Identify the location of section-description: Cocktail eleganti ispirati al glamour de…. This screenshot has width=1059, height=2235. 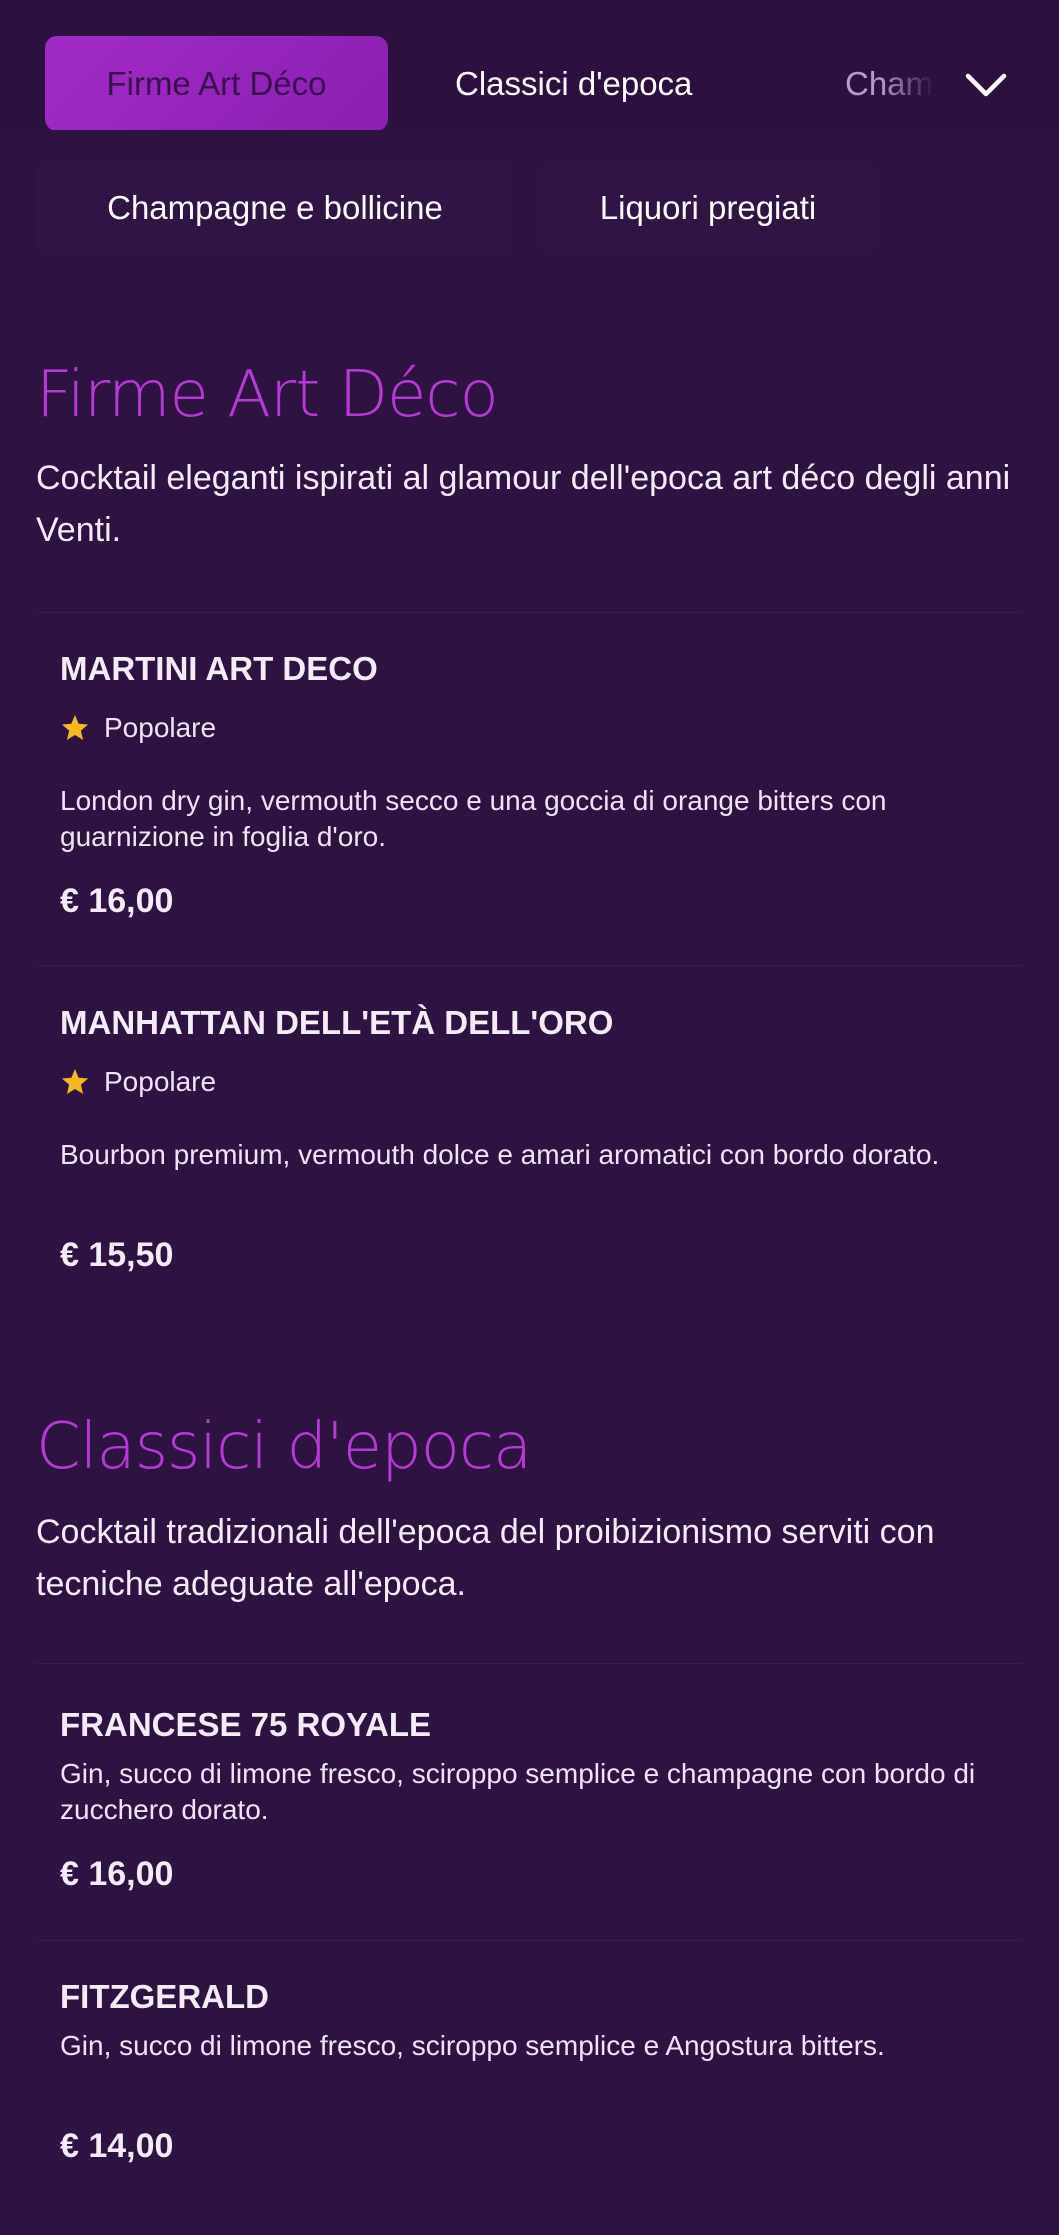
(523, 504).